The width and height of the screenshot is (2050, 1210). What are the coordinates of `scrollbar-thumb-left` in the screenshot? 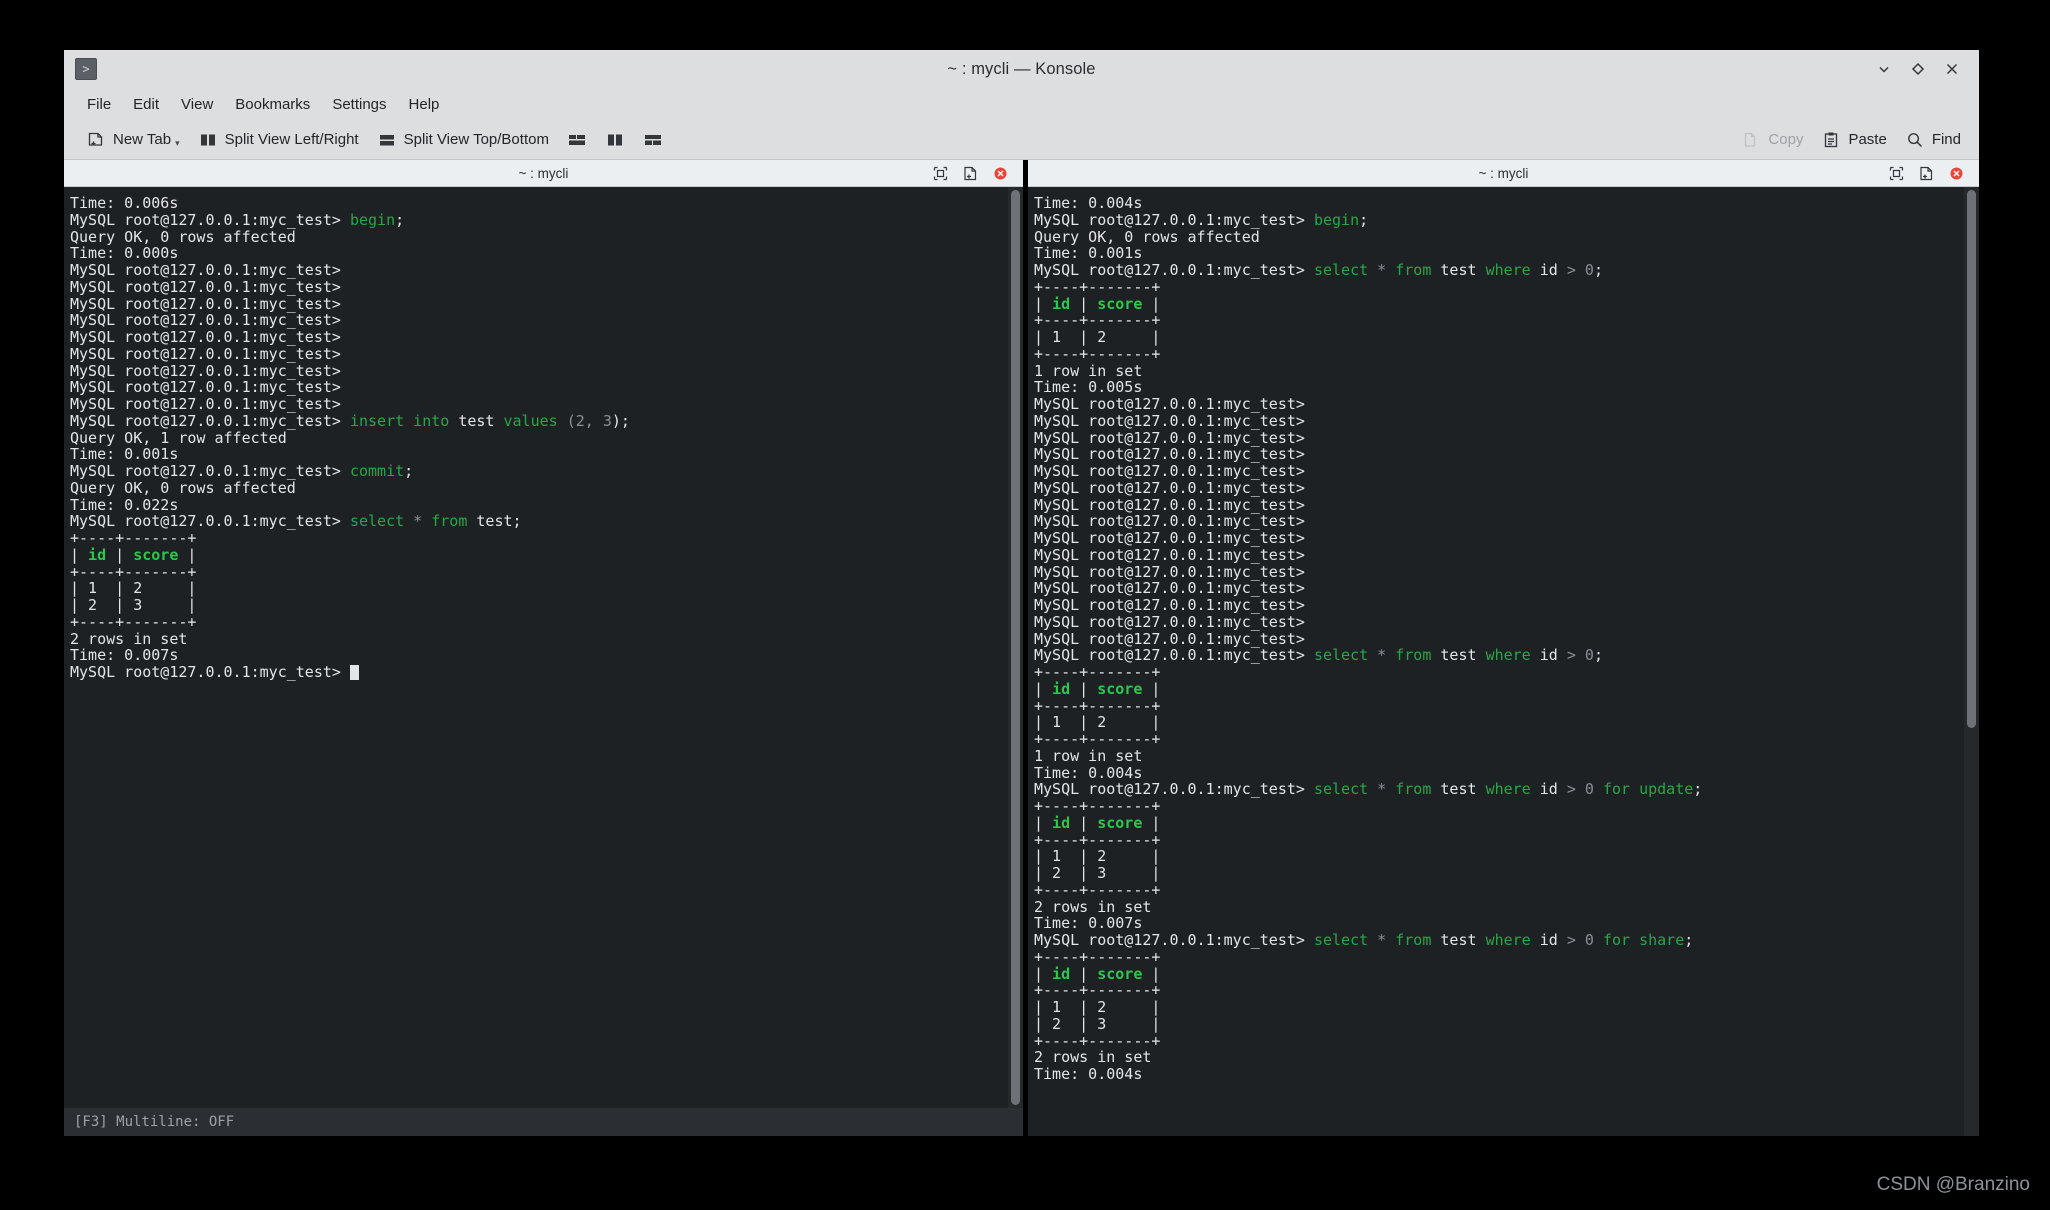 It's located at (1015, 647).